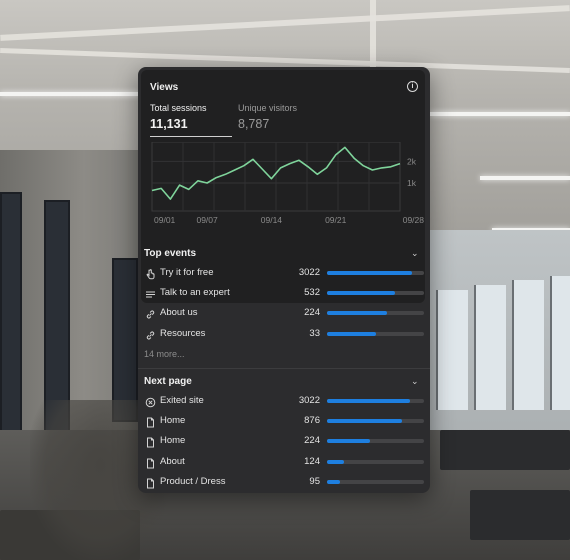 The width and height of the screenshot is (570, 560). I want to click on next-page-label: Exited site, so click(182, 400).